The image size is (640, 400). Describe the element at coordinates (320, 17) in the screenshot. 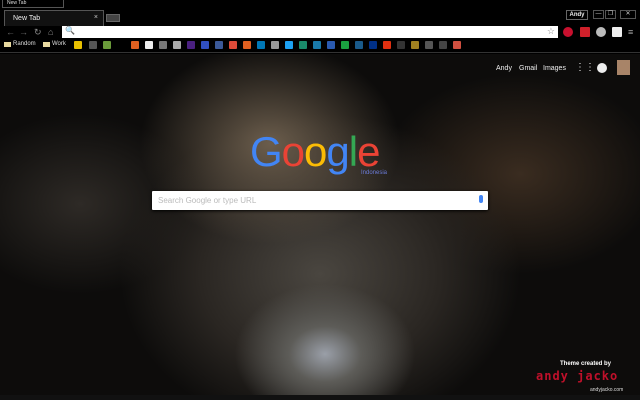

I see `tab-strip: New Tab ×` at that location.